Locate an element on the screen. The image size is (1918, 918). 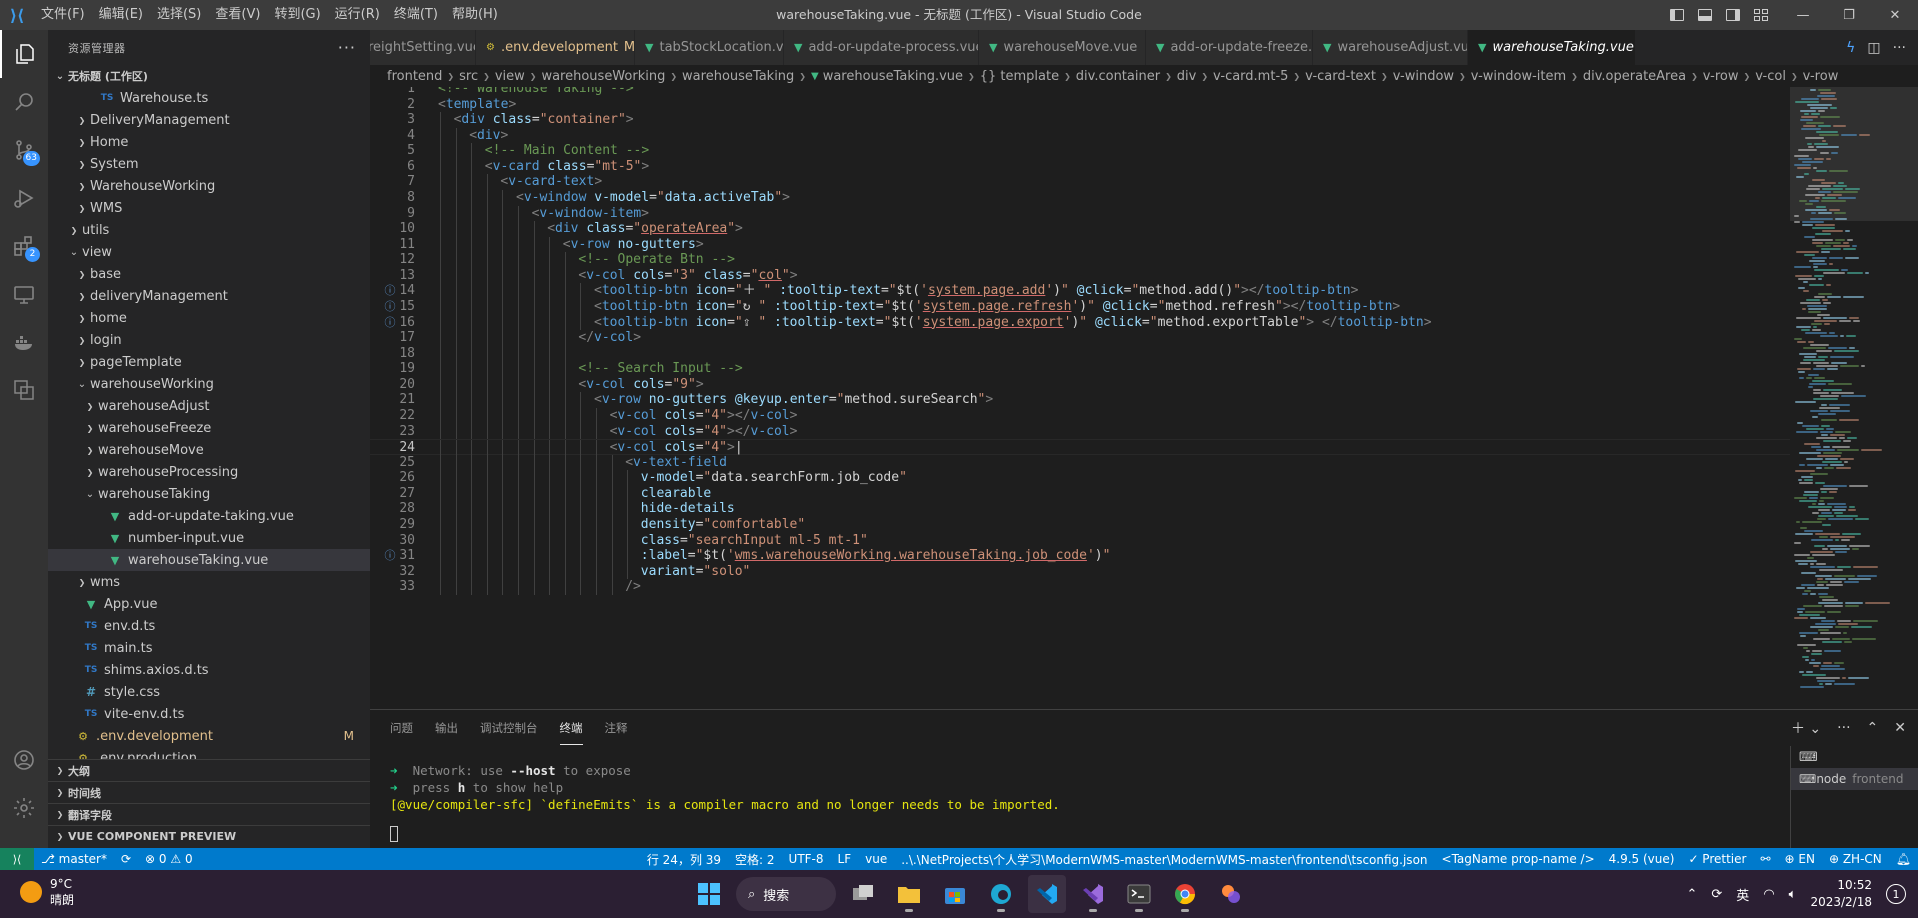
tree-file: ⚙ .env.development M is located at coordinates (209, 736).